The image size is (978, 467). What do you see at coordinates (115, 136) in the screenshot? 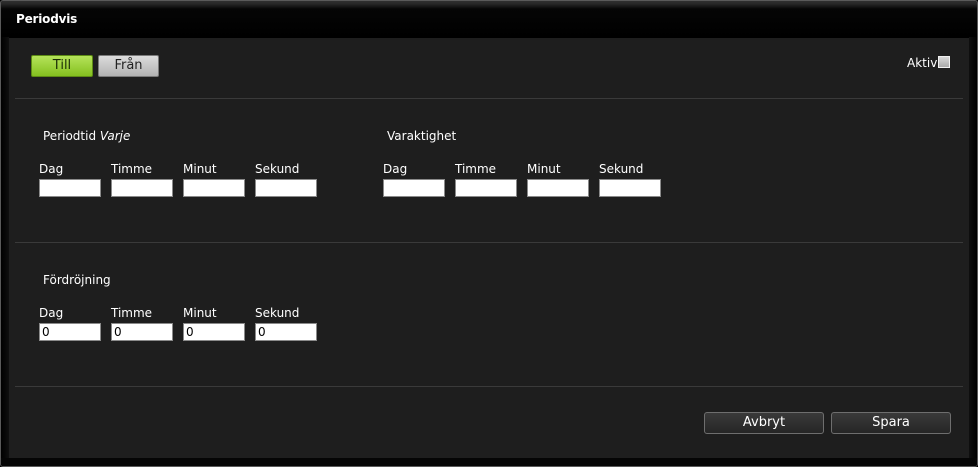
I see `periodtid-title-emphasis: Varje` at bounding box center [115, 136].